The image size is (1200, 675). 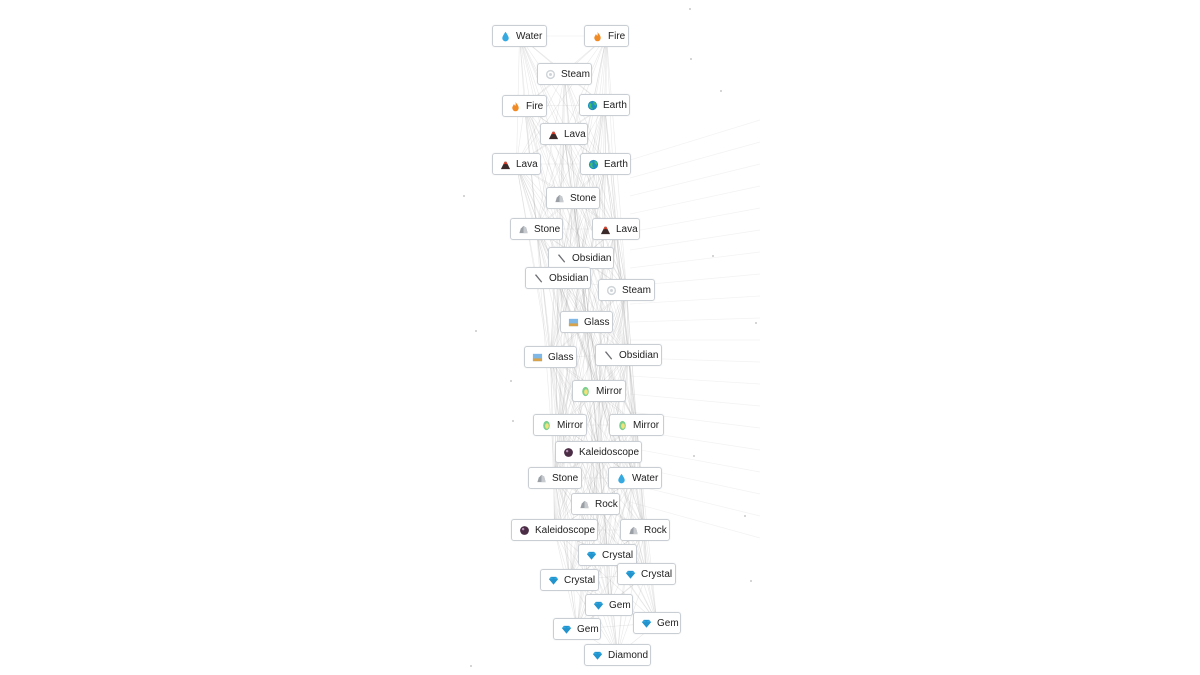 I want to click on element-label: Water, so click(x=645, y=478).